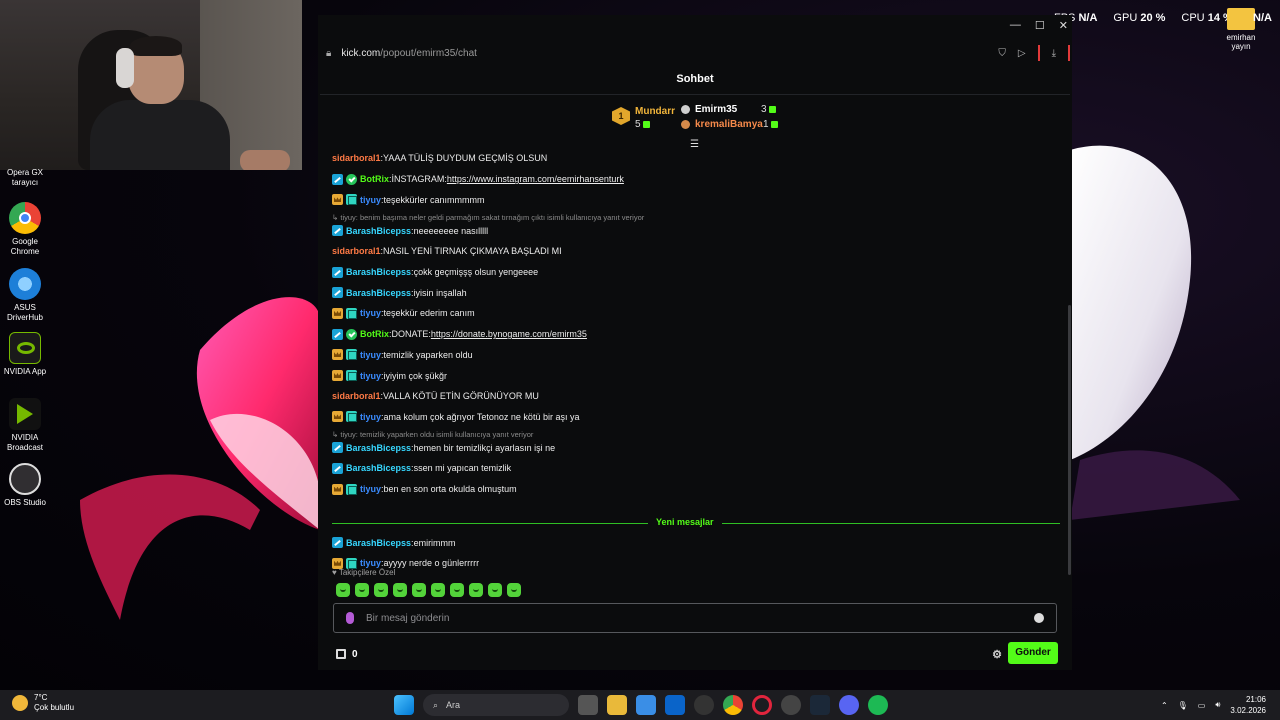  What do you see at coordinates (350, 618) in the screenshot?
I see `microphone-icon` at bounding box center [350, 618].